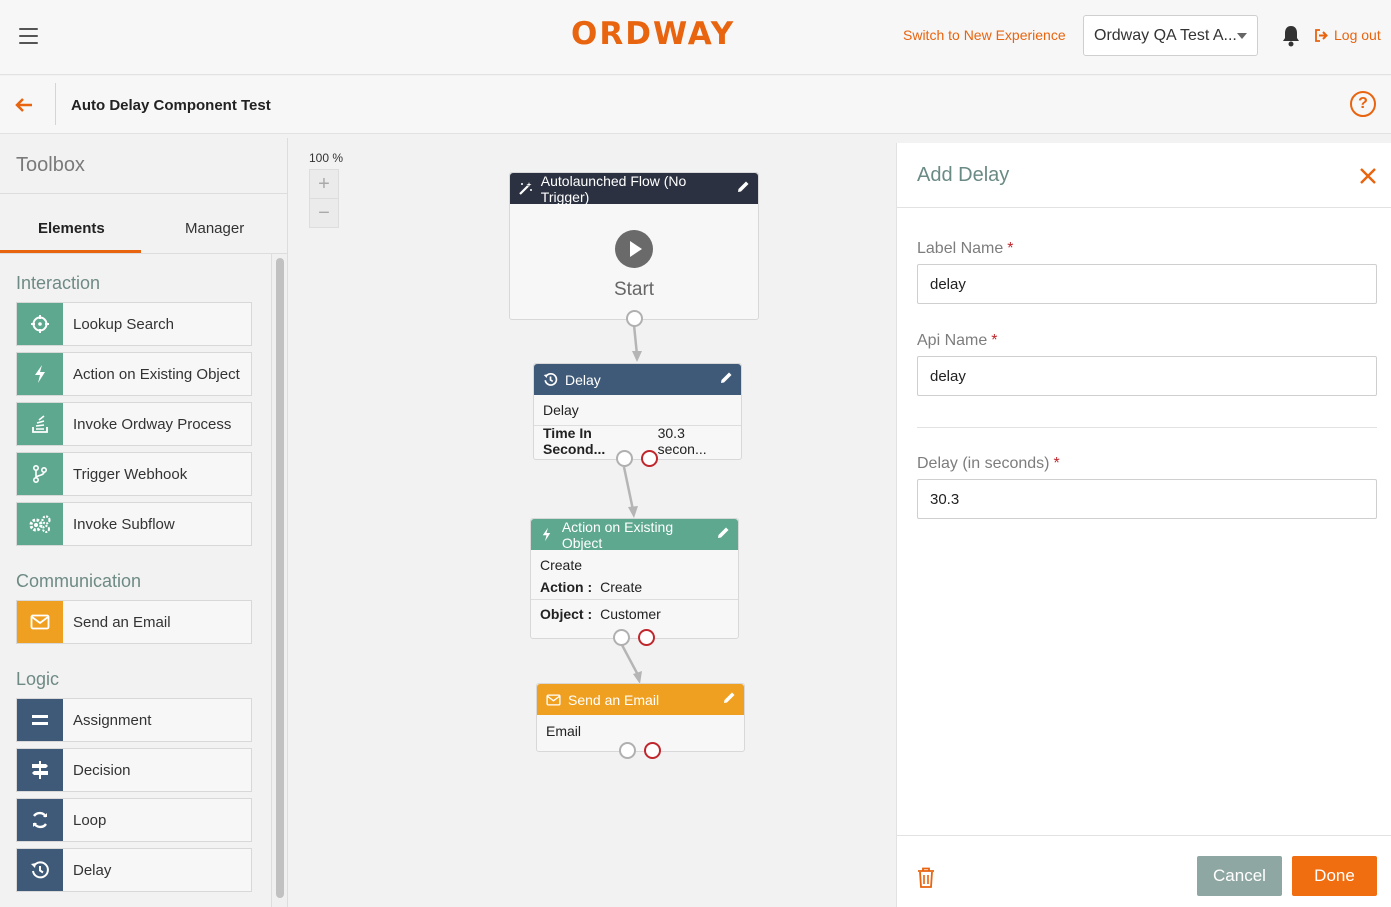 The width and height of the screenshot is (1391, 907). I want to click on label-name-text: Label Name, so click(960, 248).